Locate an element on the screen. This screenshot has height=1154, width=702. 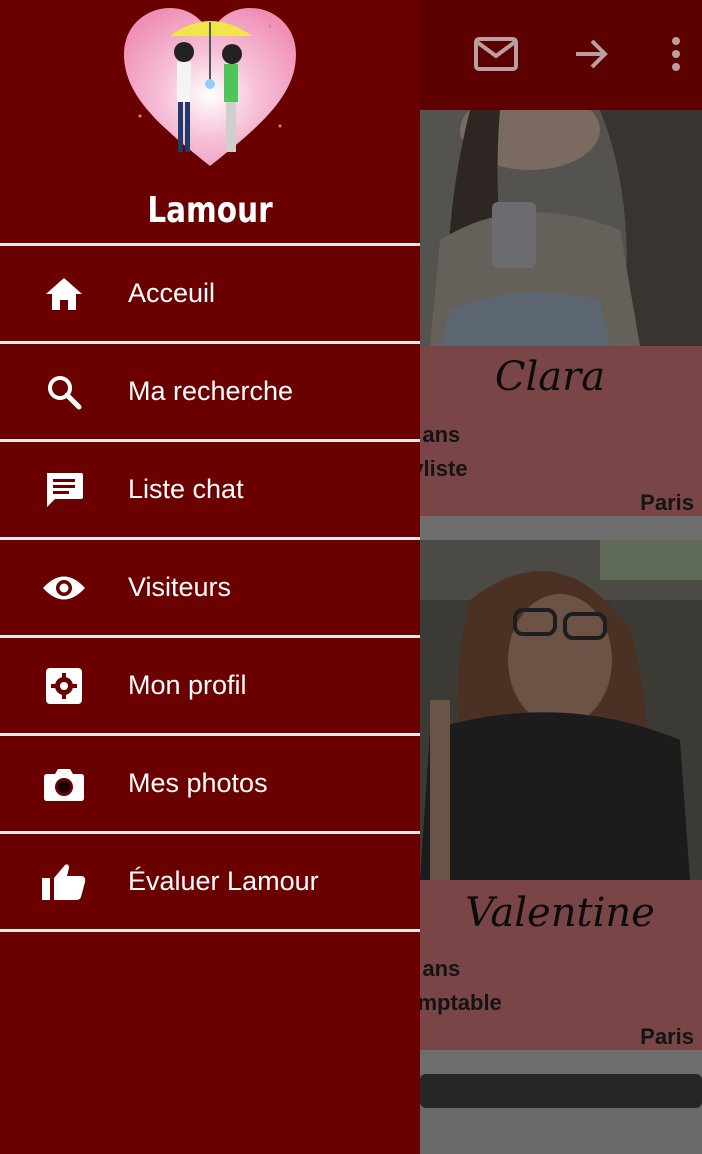
thumb-up-icon is located at coordinates (64, 882).